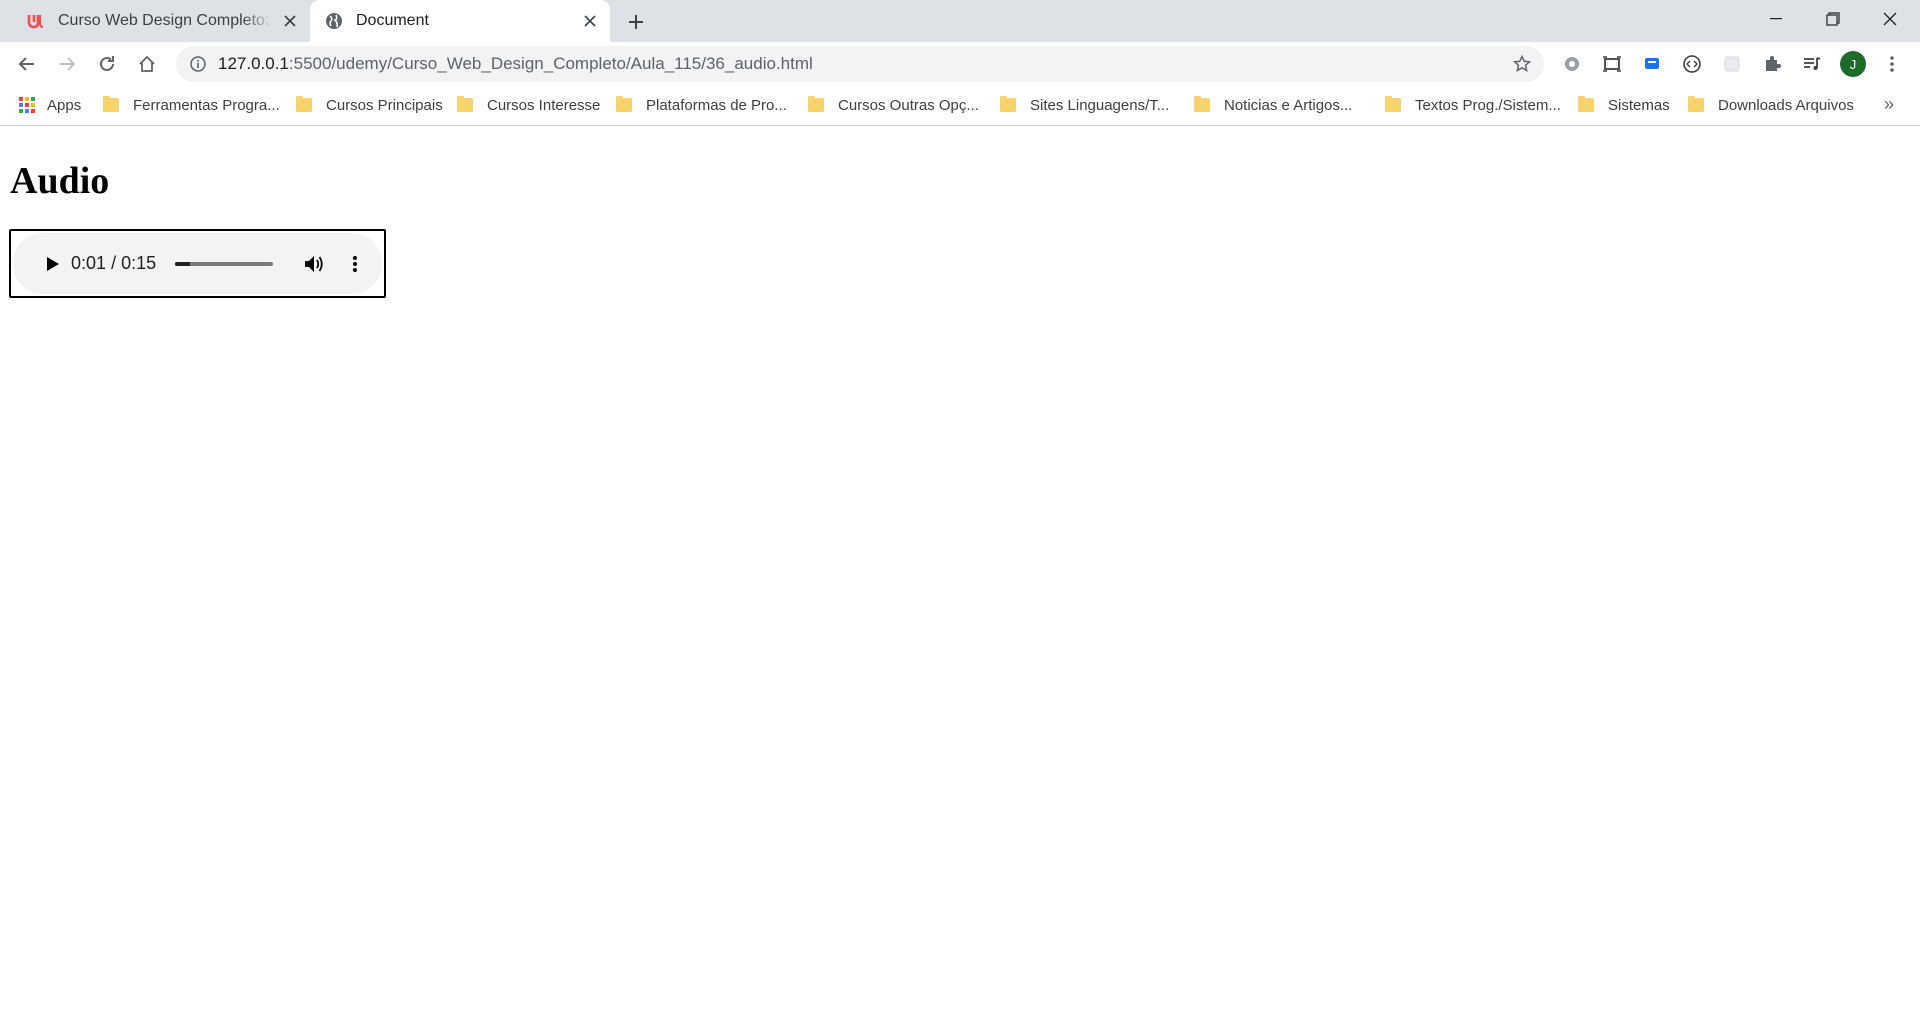  I want to click on new-tab-button, so click(636, 22).